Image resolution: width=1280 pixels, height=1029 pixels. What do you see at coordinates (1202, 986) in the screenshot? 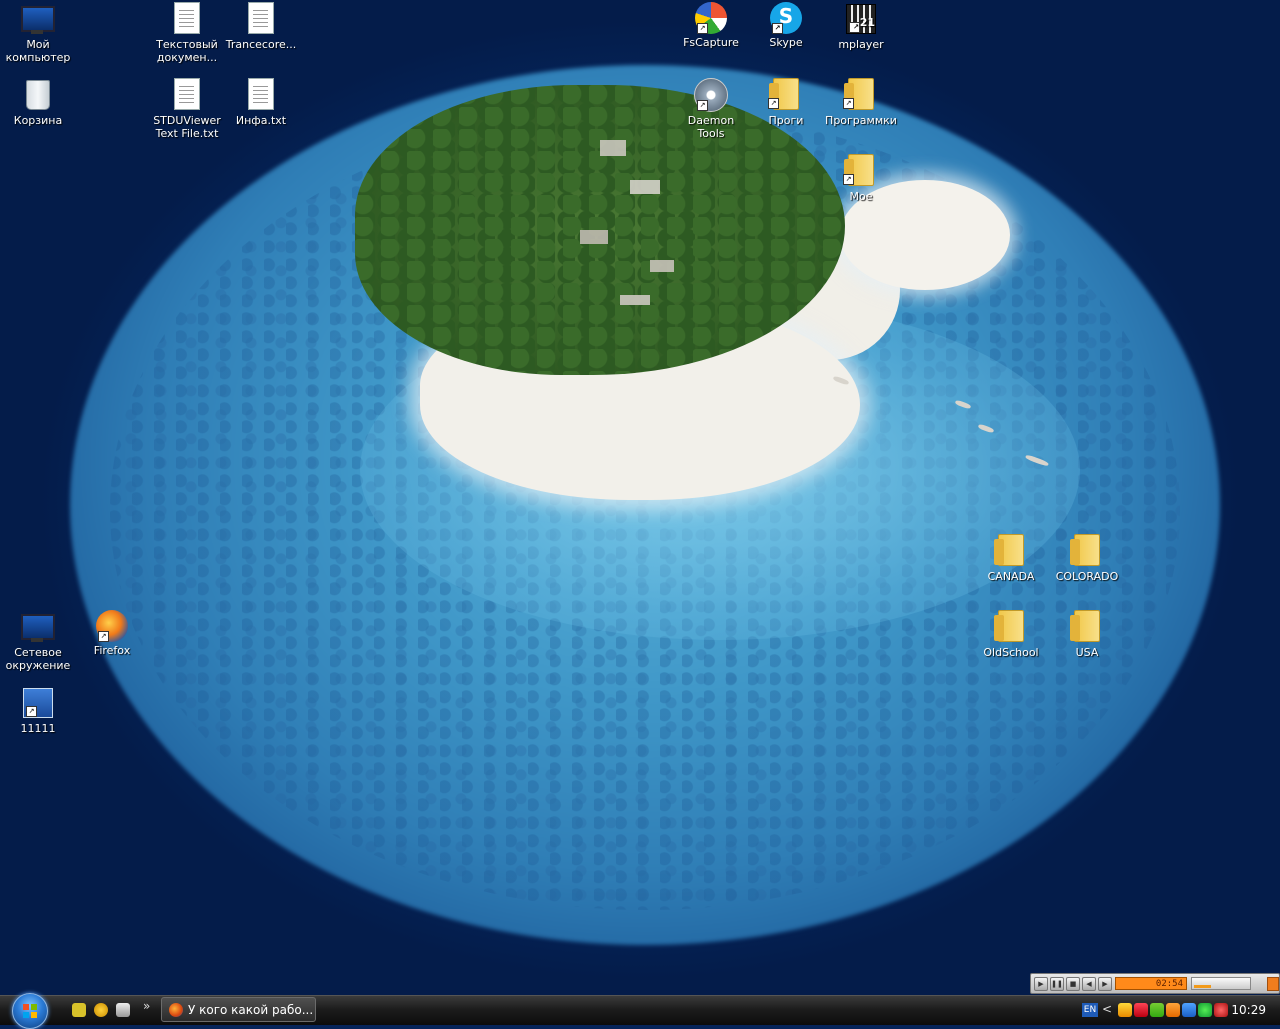
I see `volume-fill` at bounding box center [1202, 986].